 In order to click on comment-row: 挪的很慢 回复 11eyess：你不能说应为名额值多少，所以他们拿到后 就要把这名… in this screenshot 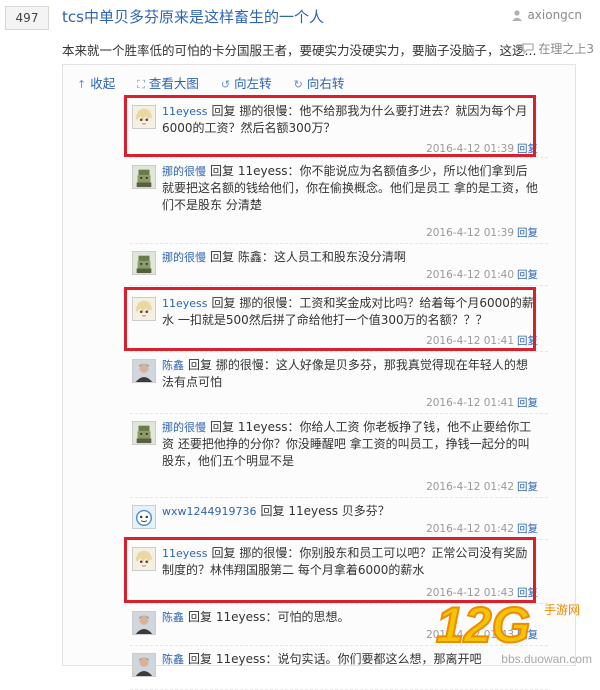, I will do `click(339, 201)`.